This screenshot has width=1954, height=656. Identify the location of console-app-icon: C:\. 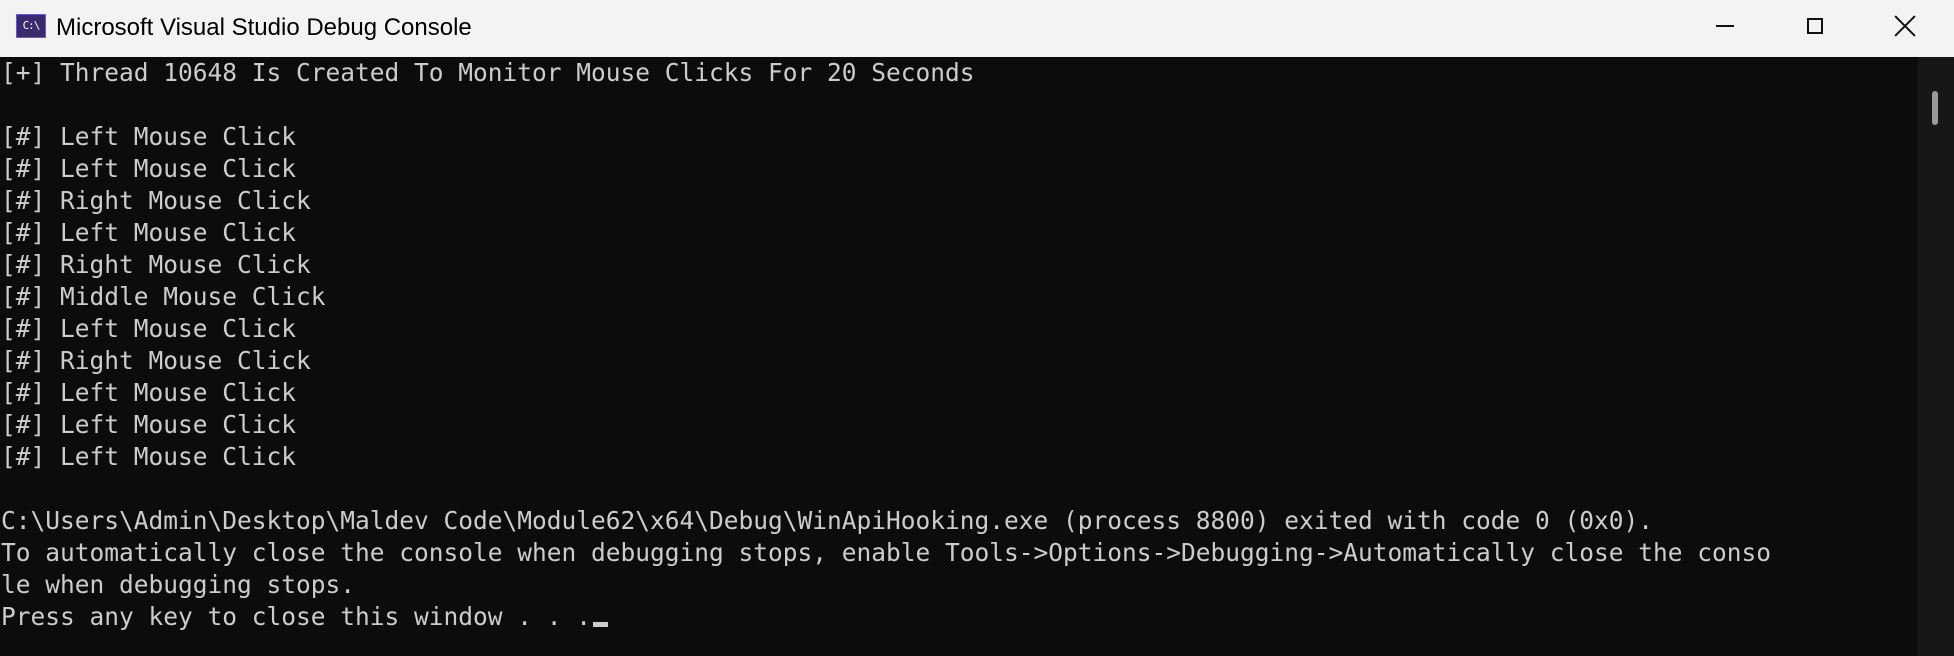
(31, 26).